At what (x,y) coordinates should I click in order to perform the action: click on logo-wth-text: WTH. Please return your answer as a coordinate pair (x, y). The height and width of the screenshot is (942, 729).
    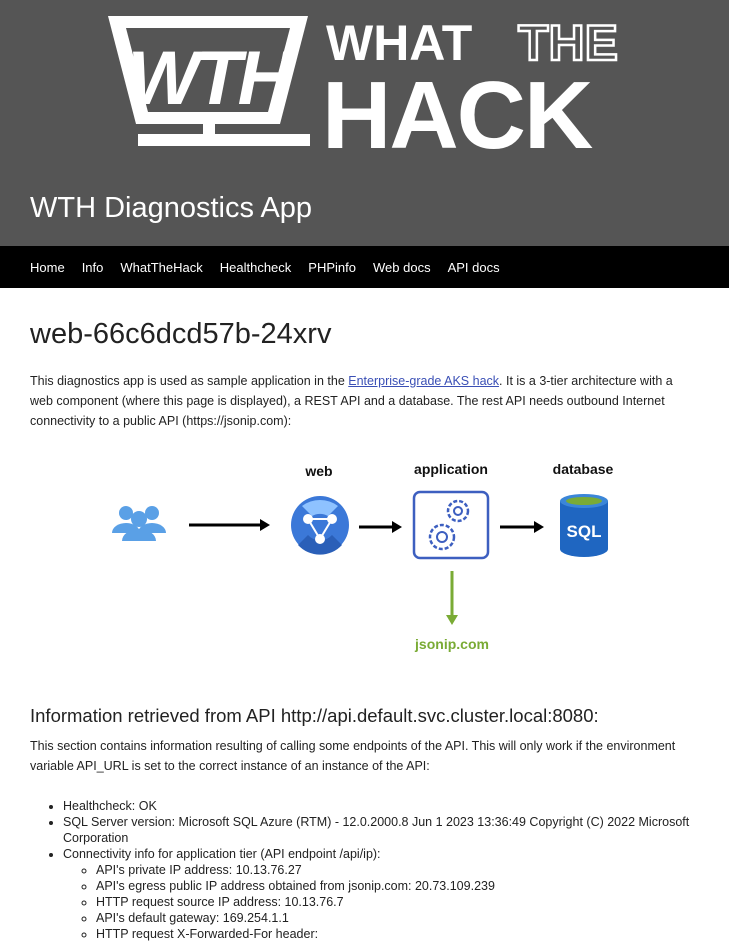
    Looking at the image, I should click on (210, 78).